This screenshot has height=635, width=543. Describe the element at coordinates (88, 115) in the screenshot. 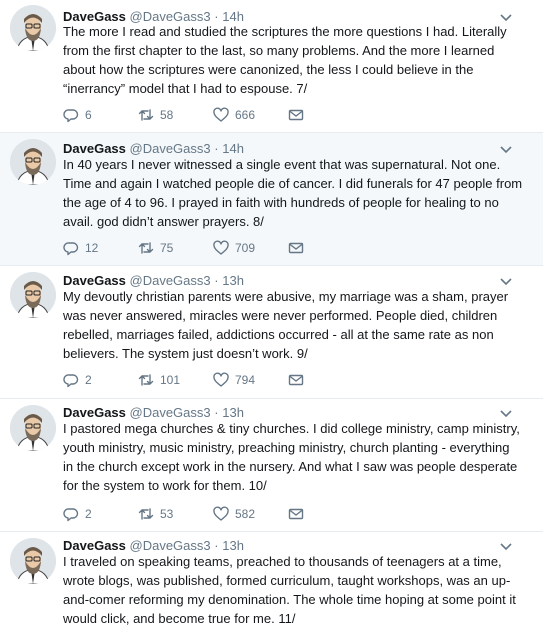

I see `reply-count: 6` at that location.